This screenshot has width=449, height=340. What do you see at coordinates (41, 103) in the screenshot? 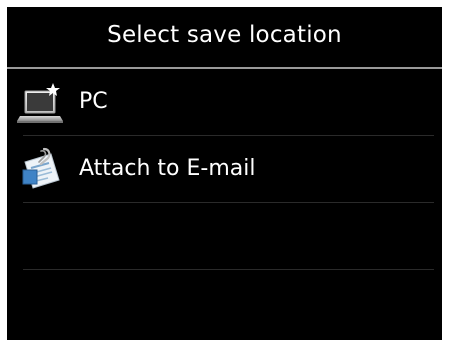
I see `laptop-icon` at bounding box center [41, 103].